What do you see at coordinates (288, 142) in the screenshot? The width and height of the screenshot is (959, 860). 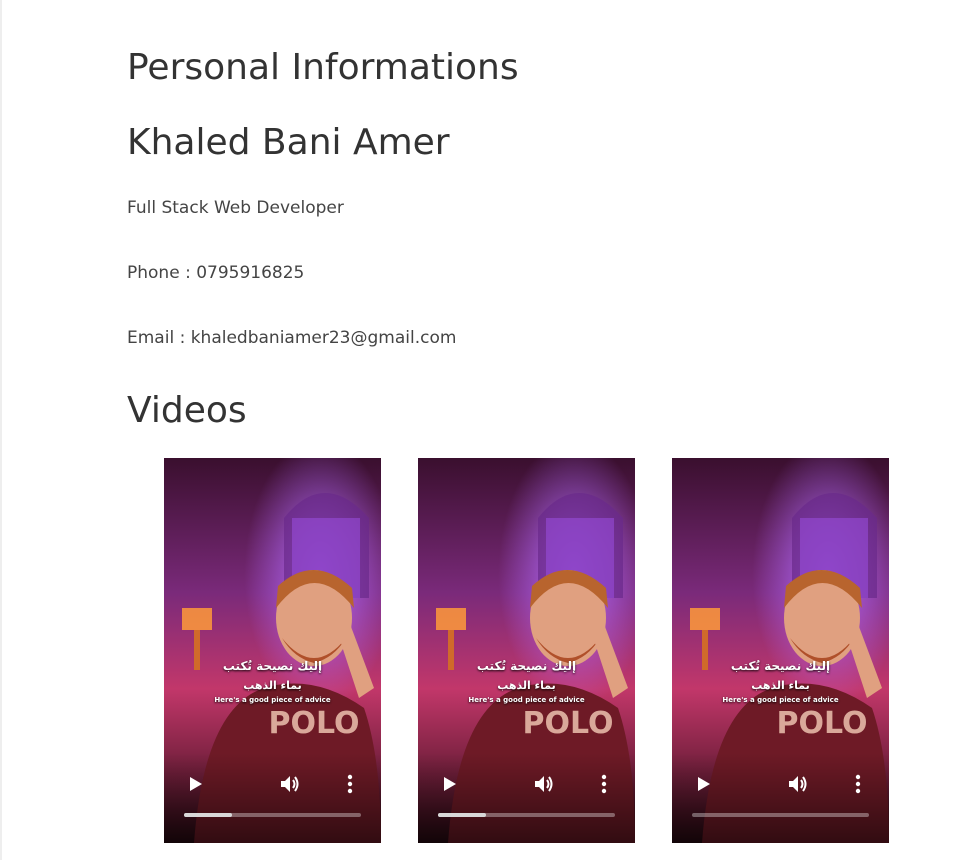 I see `person-name-heading: Khaled Bani Amer` at bounding box center [288, 142].